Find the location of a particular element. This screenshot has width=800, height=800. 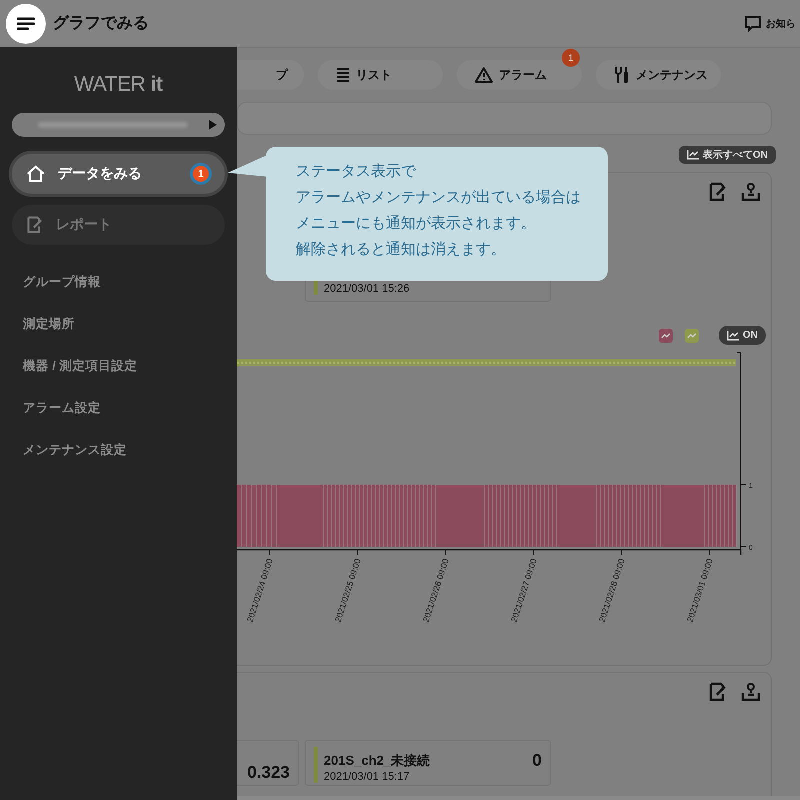

nav-item: データをみる 1 is located at coordinates (118, 174).